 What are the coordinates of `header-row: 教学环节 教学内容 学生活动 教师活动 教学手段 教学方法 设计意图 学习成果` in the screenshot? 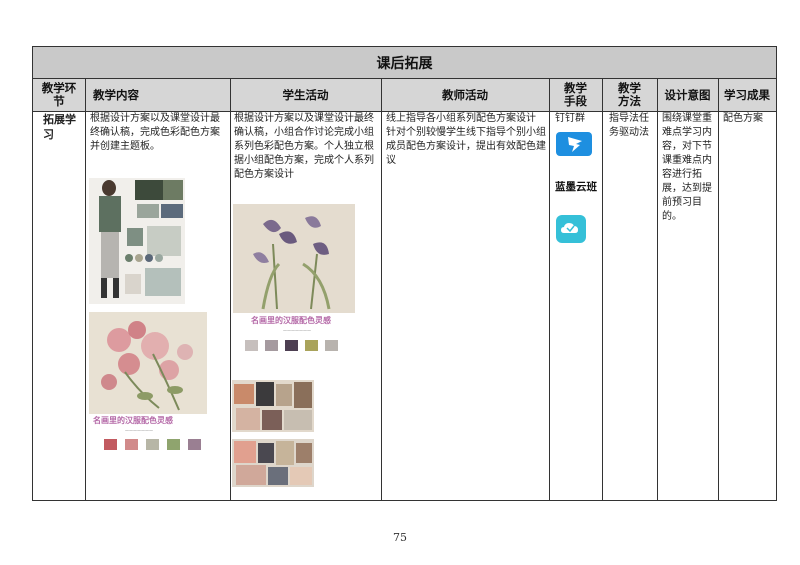 It's located at (404, 95).